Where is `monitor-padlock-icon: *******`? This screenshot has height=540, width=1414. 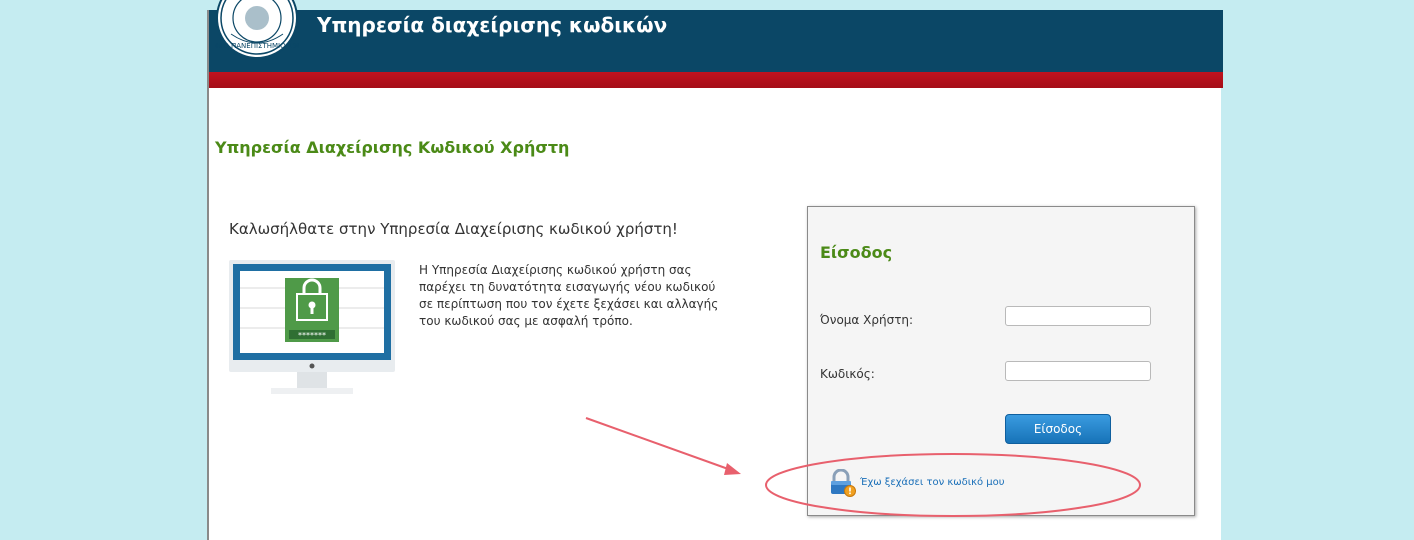
monitor-padlock-icon: ******* is located at coordinates (312, 327).